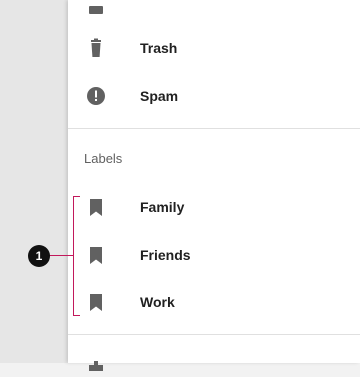  I want to click on drawer-item-label: Trash, so click(159, 48).